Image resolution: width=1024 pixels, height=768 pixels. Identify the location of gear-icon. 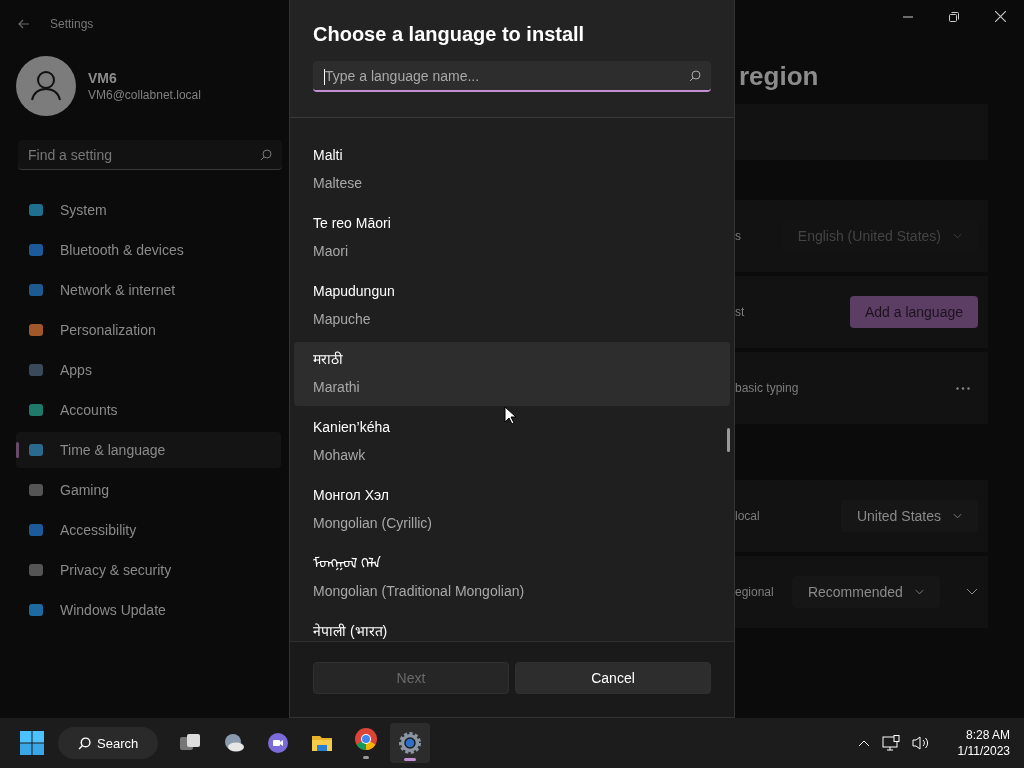
(410, 743).